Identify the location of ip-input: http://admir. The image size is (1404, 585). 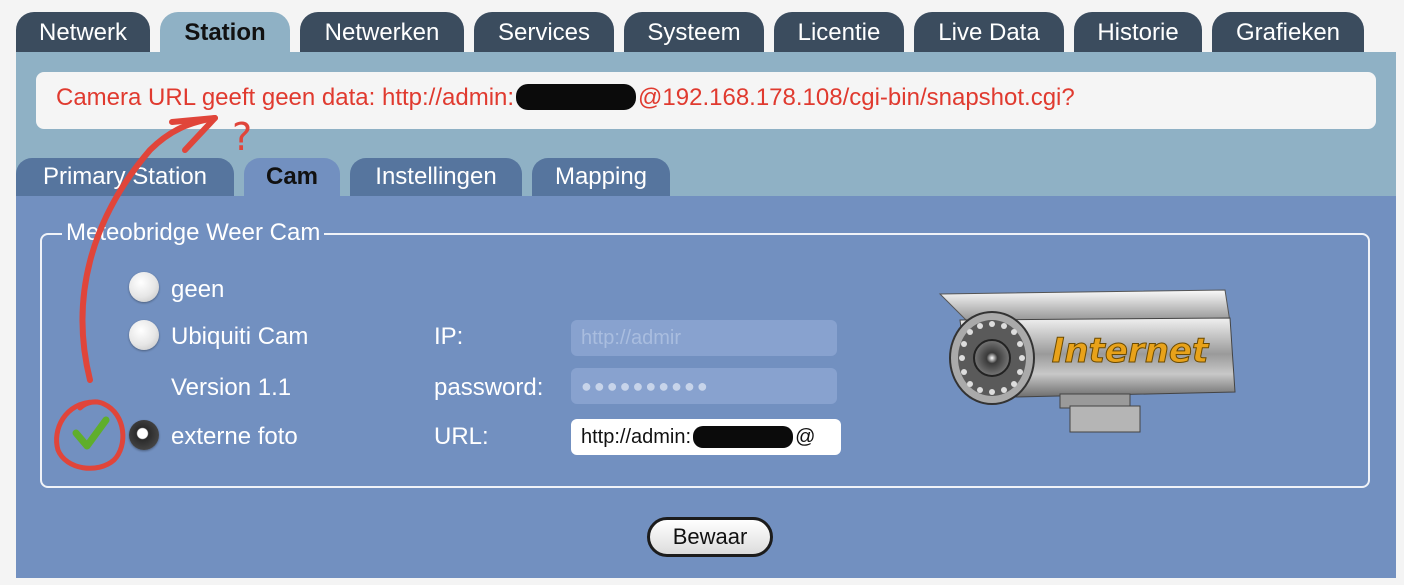
(704, 338).